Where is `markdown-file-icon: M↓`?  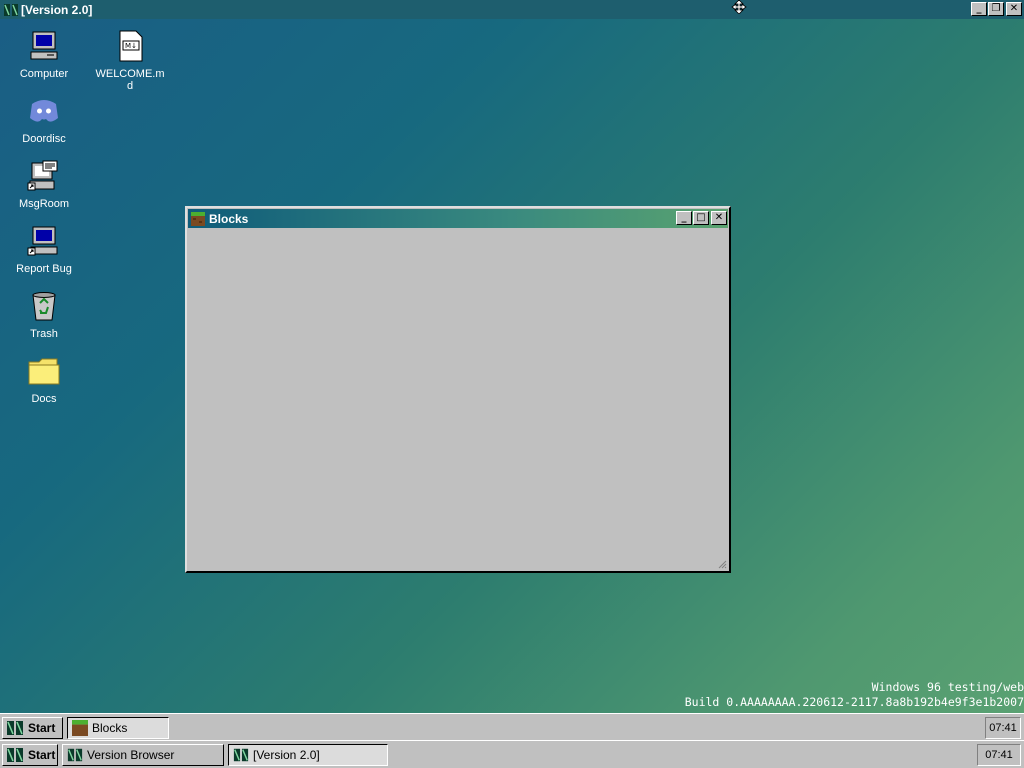
markdown-file-icon: M↓ is located at coordinates (131, 46).